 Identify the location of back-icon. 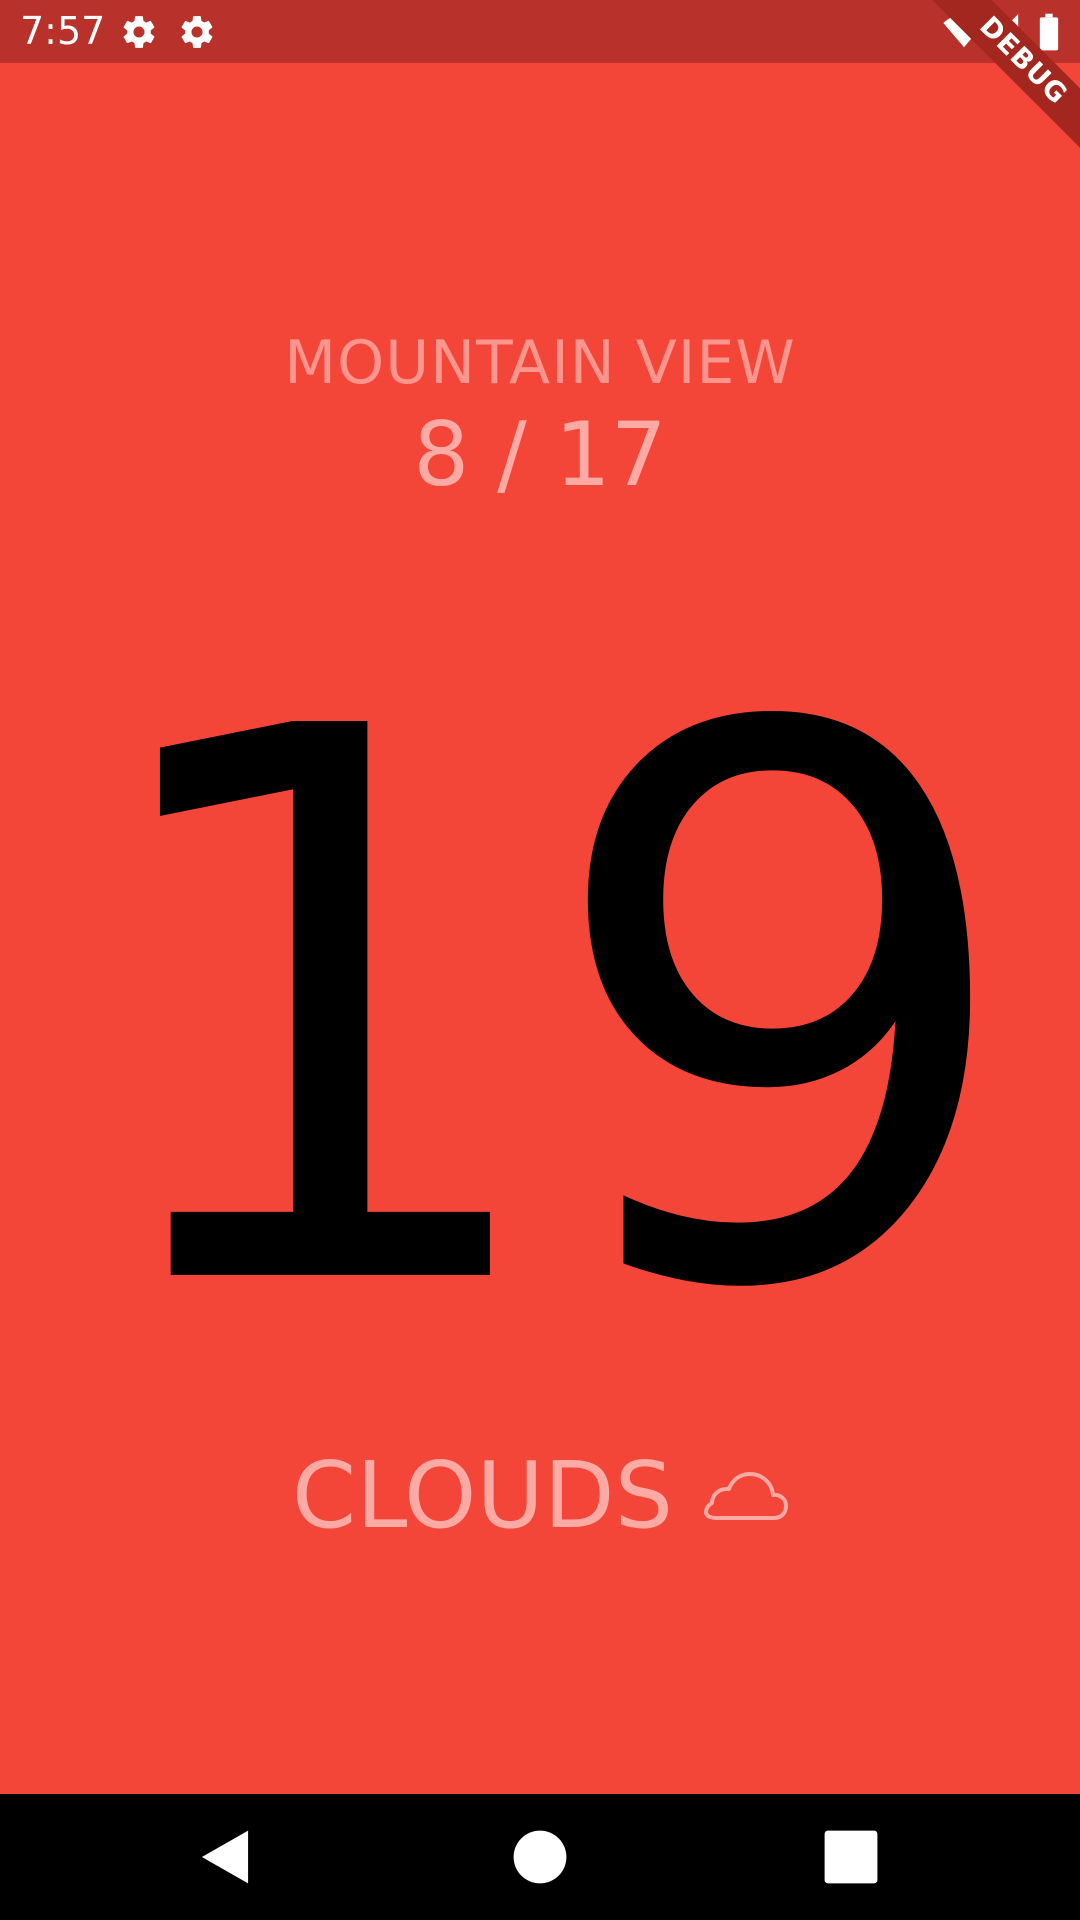
(225, 1857).